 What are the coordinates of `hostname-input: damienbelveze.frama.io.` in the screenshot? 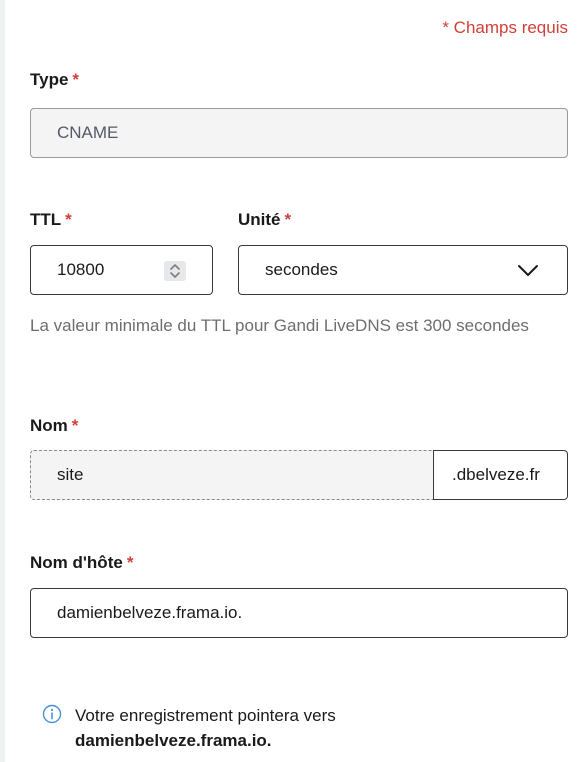 It's located at (299, 613).